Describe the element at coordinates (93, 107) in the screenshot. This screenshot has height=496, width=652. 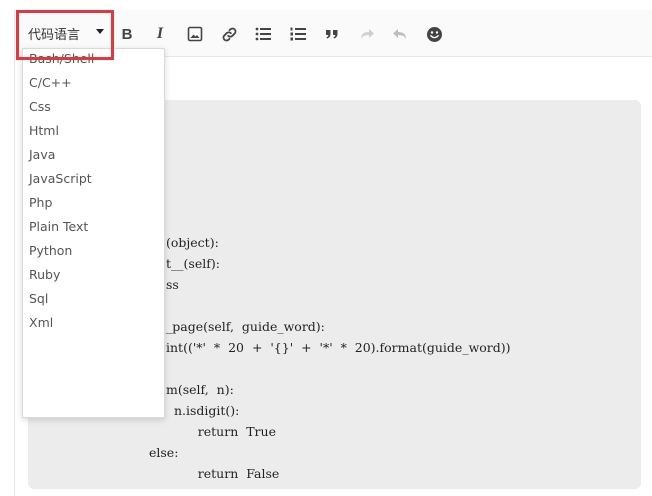
I see `language-option-css: Css` at that location.